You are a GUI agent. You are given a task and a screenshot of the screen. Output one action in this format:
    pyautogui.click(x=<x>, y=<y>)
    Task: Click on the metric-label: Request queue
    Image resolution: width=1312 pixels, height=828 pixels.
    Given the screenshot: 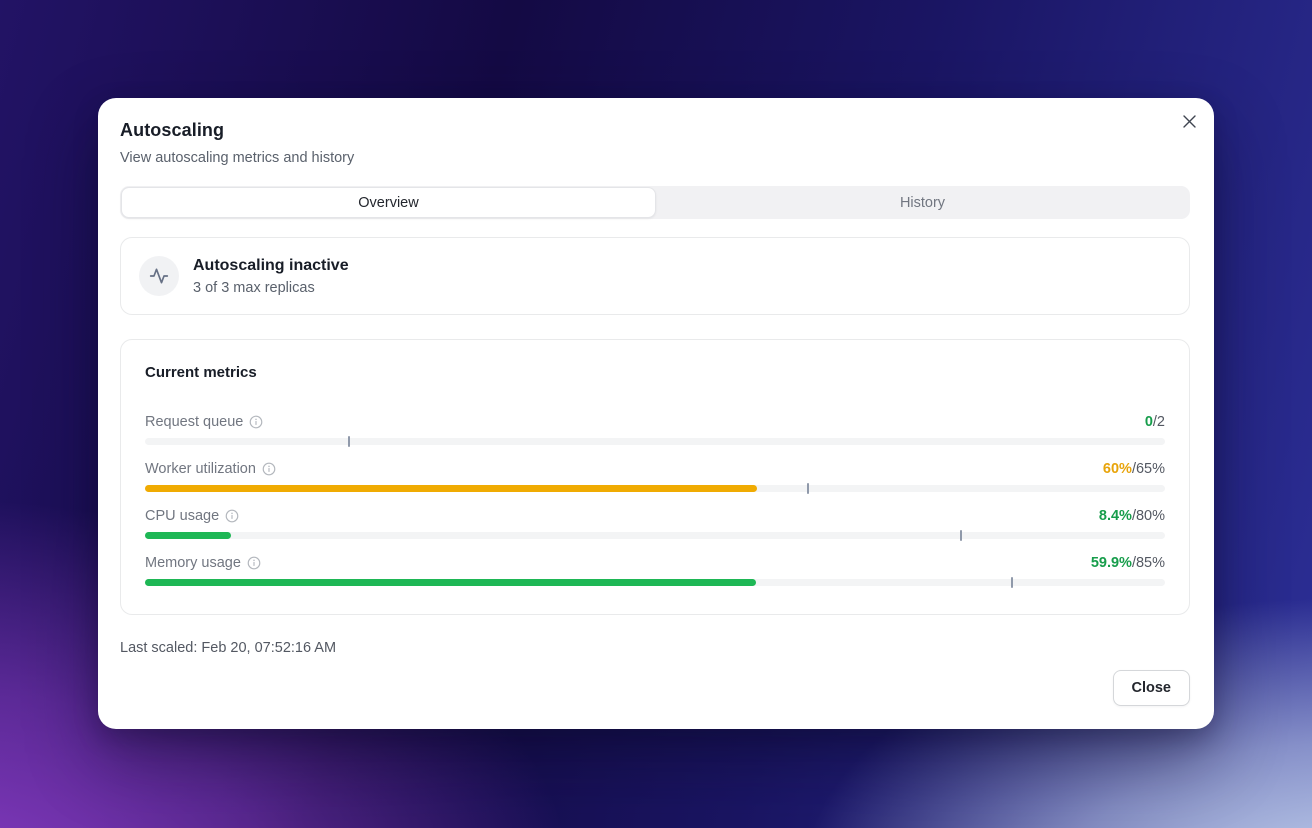 What is the action you would take?
    pyautogui.click(x=194, y=422)
    